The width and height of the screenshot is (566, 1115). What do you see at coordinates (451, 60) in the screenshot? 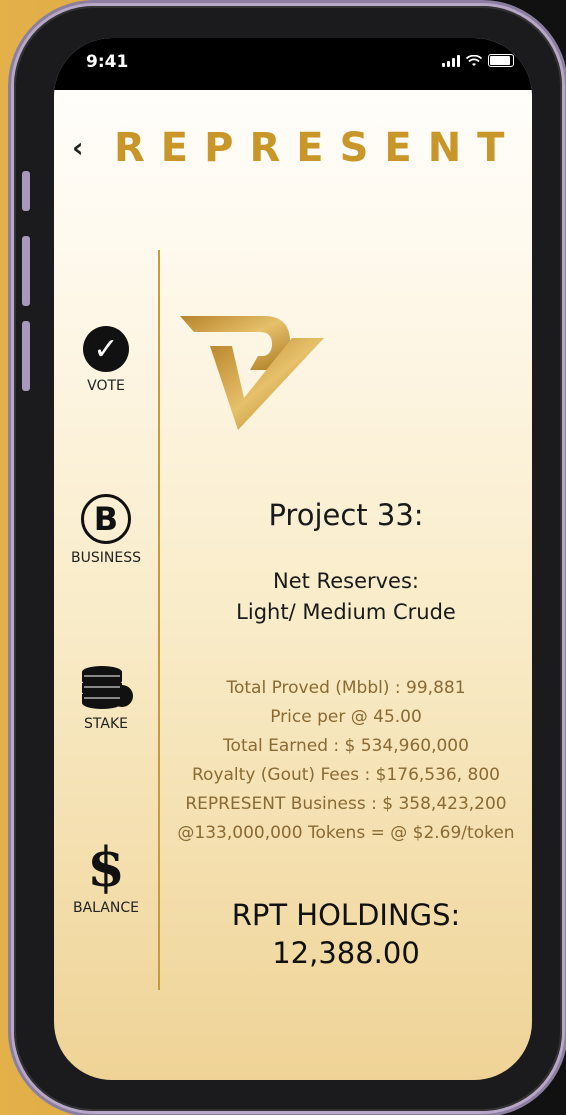
I see `signal-icon` at bounding box center [451, 60].